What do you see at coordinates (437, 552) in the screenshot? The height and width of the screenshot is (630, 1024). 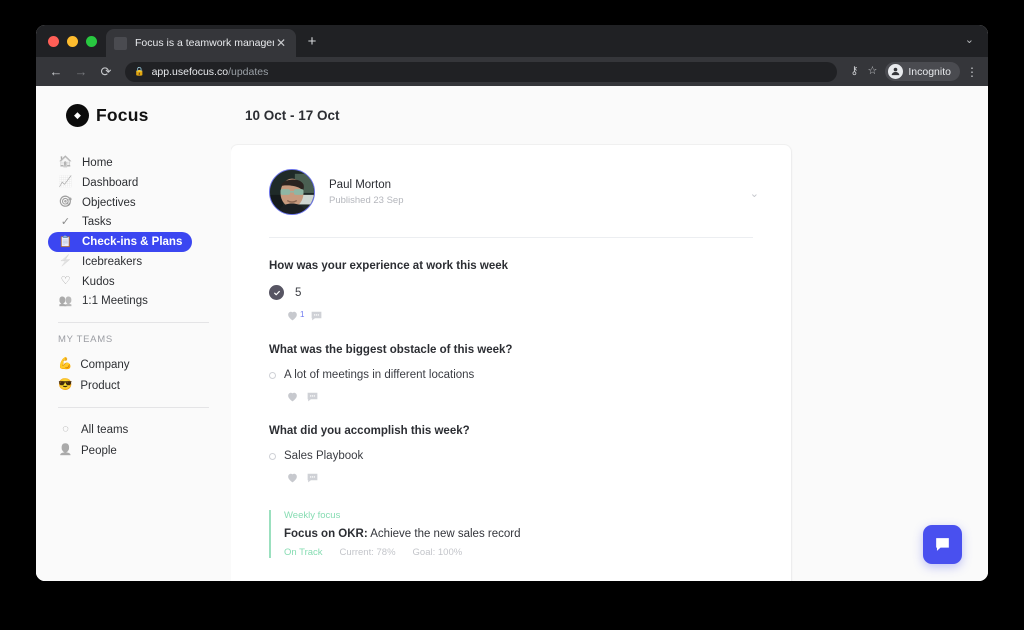 I see `goal-value: Goal: 100%` at bounding box center [437, 552].